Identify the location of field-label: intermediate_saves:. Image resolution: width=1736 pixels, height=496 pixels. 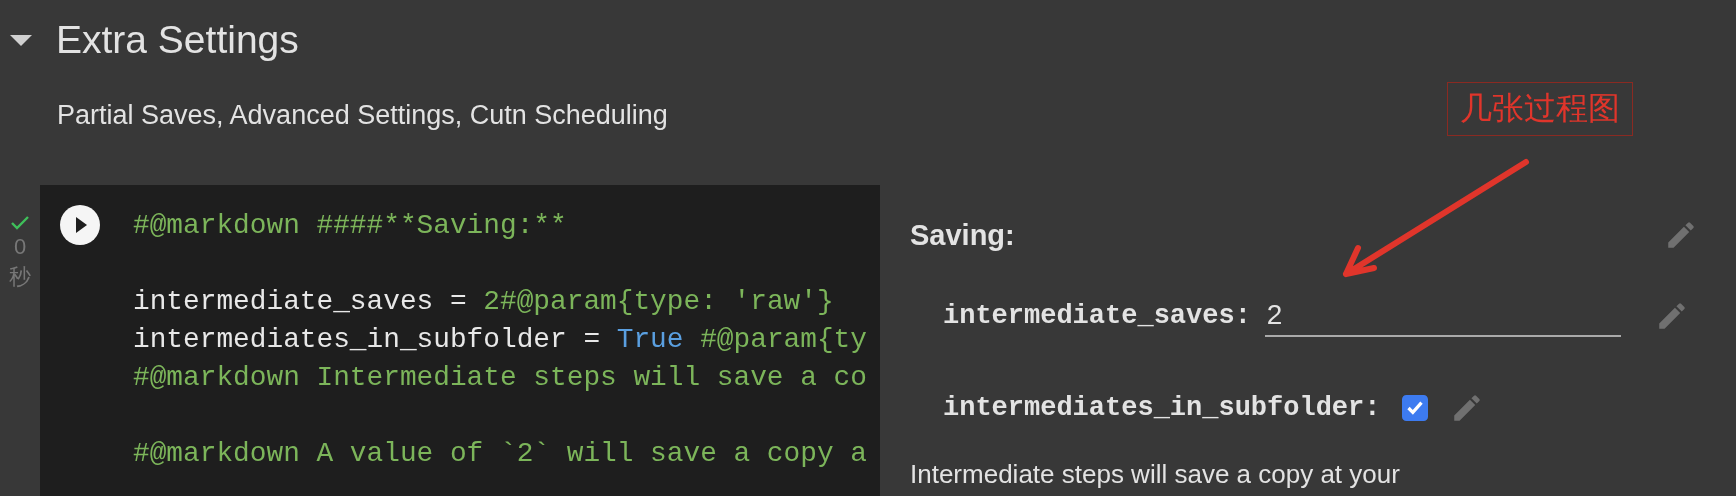
(1097, 316).